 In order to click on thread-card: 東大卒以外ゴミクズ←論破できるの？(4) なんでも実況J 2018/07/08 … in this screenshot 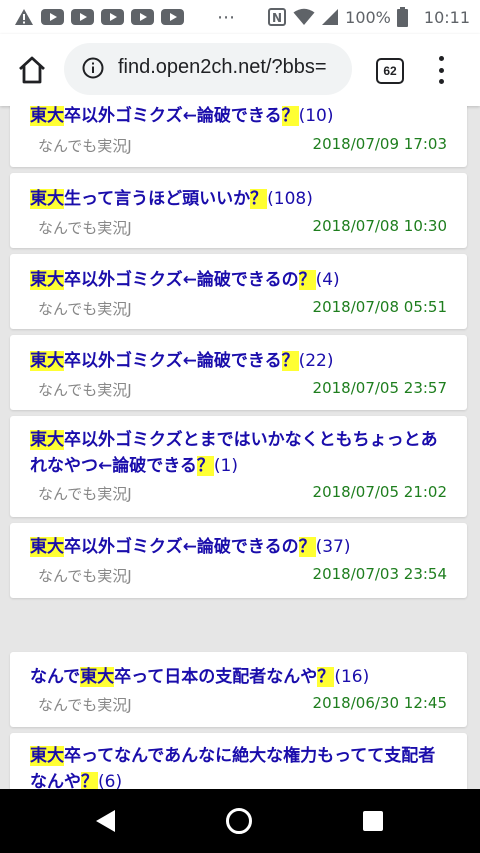, I will do `click(238, 291)`.